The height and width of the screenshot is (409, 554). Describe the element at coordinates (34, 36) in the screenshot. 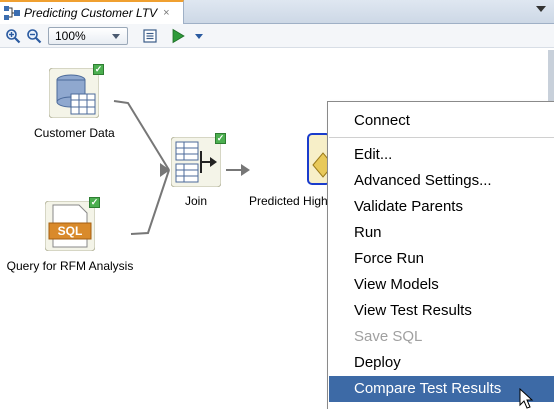

I see `zoom-out-icon` at that location.